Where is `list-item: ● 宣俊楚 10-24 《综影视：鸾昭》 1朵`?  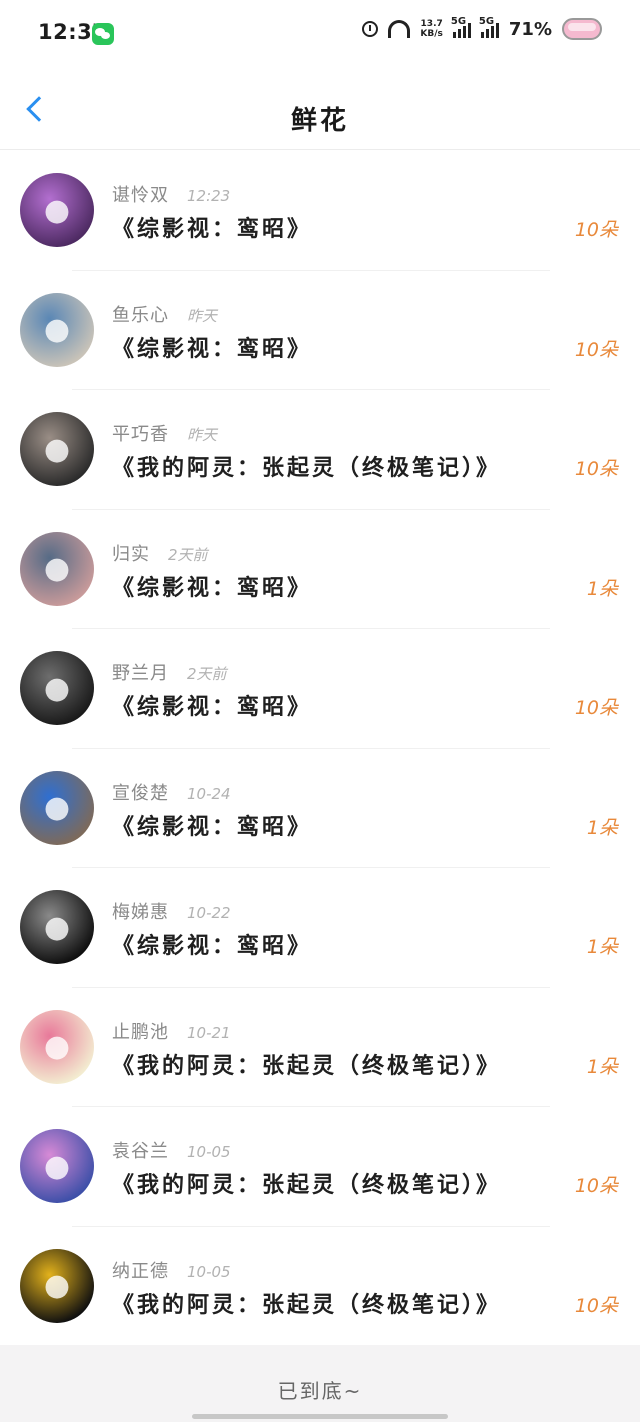 list-item: ● 宣俊楚 10-24 《综影视：鸾昭》 1朵 is located at coordinates (320, 808).